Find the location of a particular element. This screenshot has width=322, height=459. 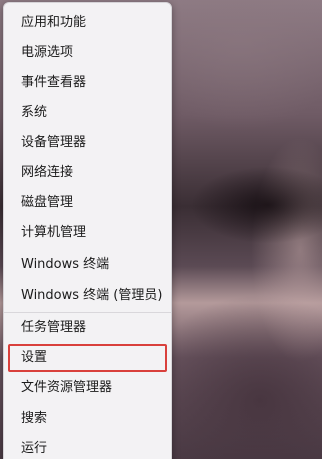

menu-item-system: 系统 is located at coordinates (87, 113).